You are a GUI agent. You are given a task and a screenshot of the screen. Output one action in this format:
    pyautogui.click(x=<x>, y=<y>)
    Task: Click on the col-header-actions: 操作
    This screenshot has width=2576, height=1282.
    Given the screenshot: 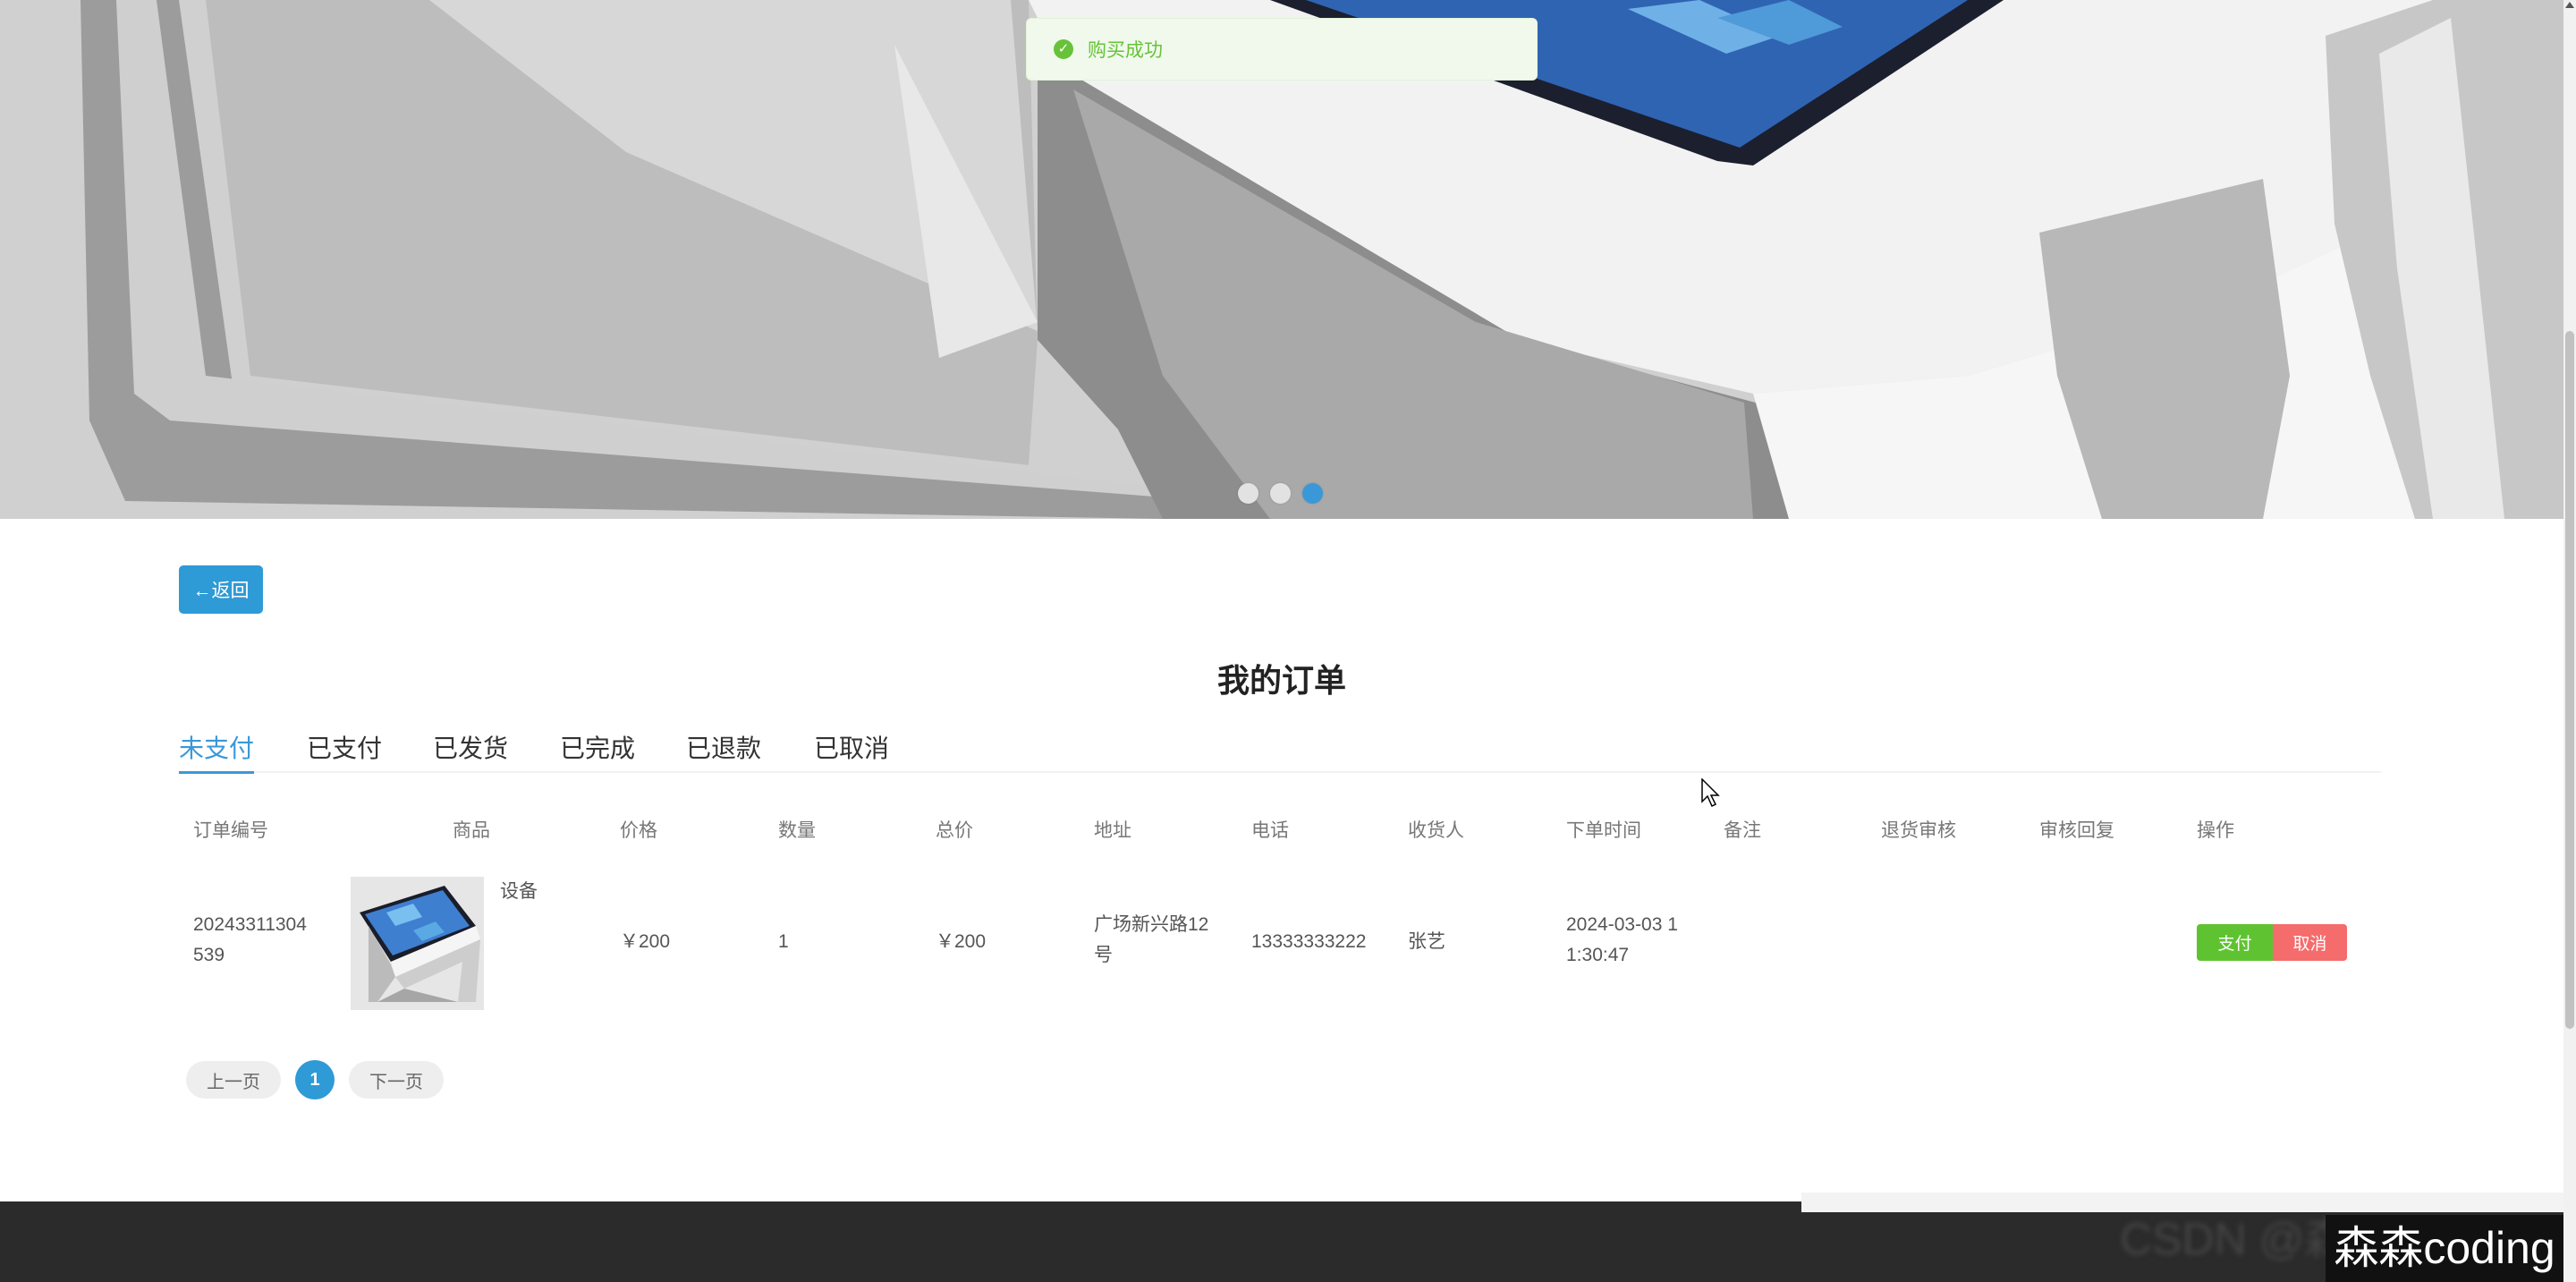 What is the action you would take?
    pyautogui.click(x=2215, y=831)
    